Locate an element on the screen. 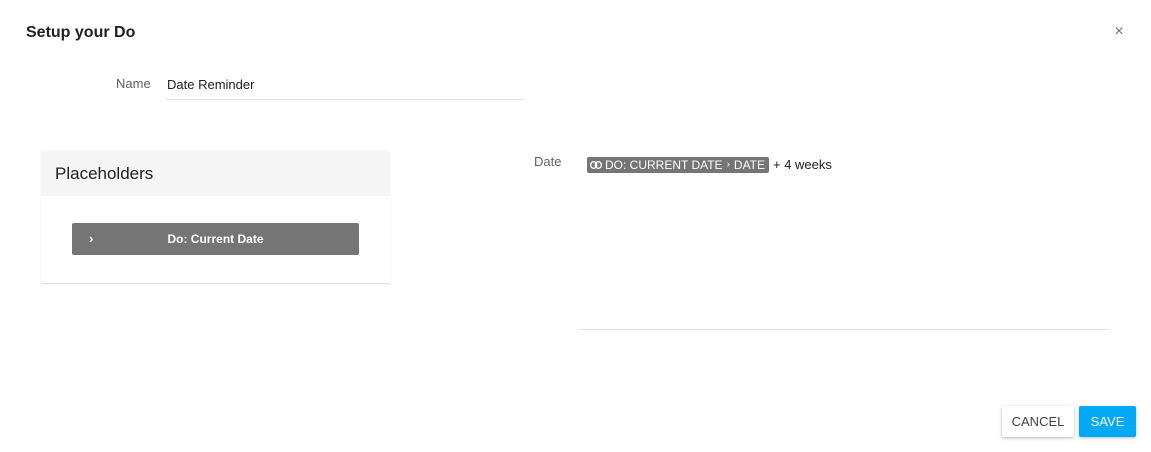 The width and height of the screenshot is (1151, 452). dialog-title: Setup your Do is located at coordinates (81, 32).